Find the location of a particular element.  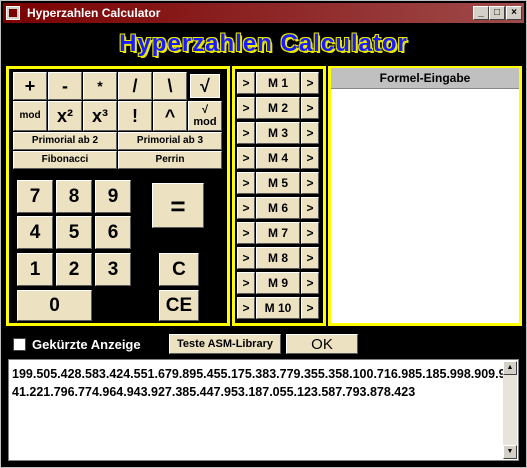

mod-button: mod is located at coordinates (30, 116).